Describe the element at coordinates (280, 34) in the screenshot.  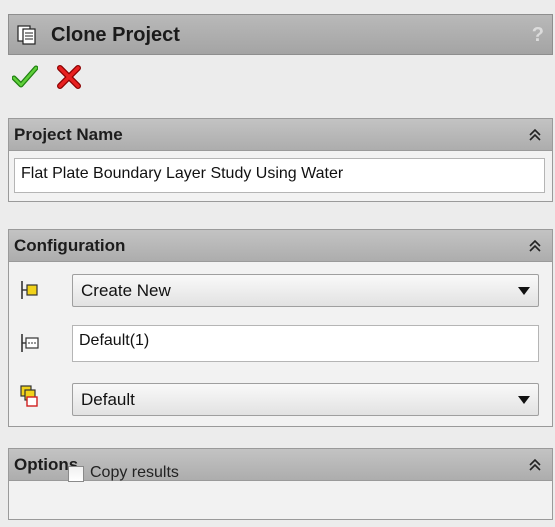
I see `property-manager-titlebar: Clone Project ?` at that location.